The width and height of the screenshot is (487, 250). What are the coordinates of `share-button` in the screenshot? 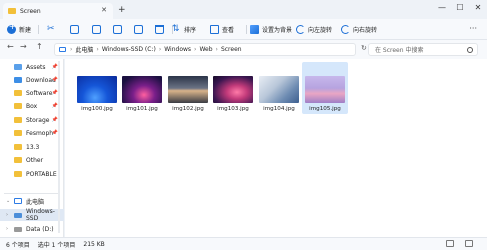 It's located at (140, 29).